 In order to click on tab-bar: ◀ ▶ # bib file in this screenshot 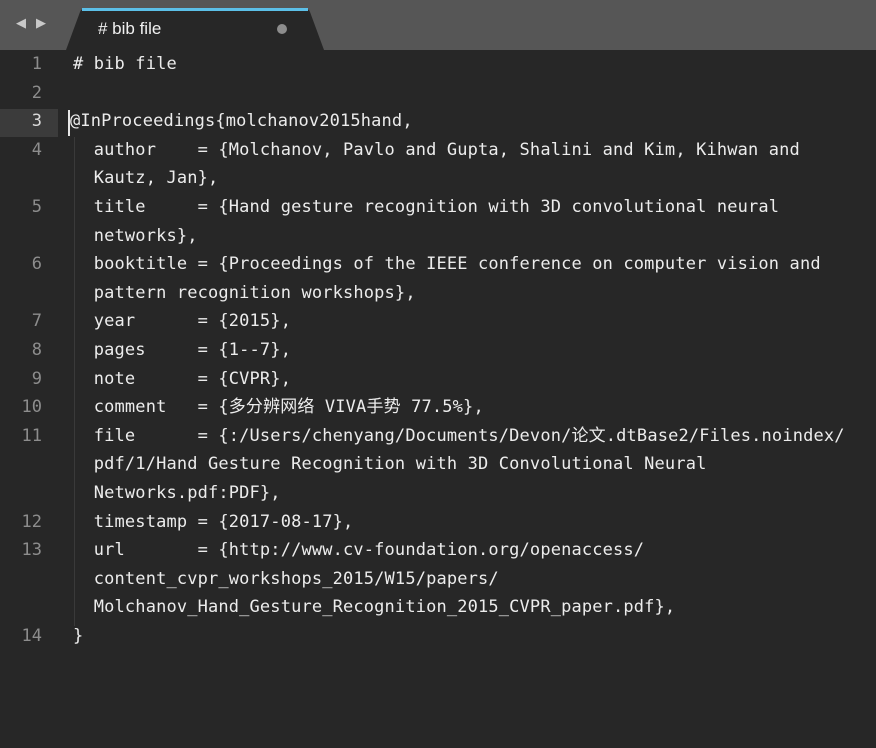, I will do `click(438, 25)`.